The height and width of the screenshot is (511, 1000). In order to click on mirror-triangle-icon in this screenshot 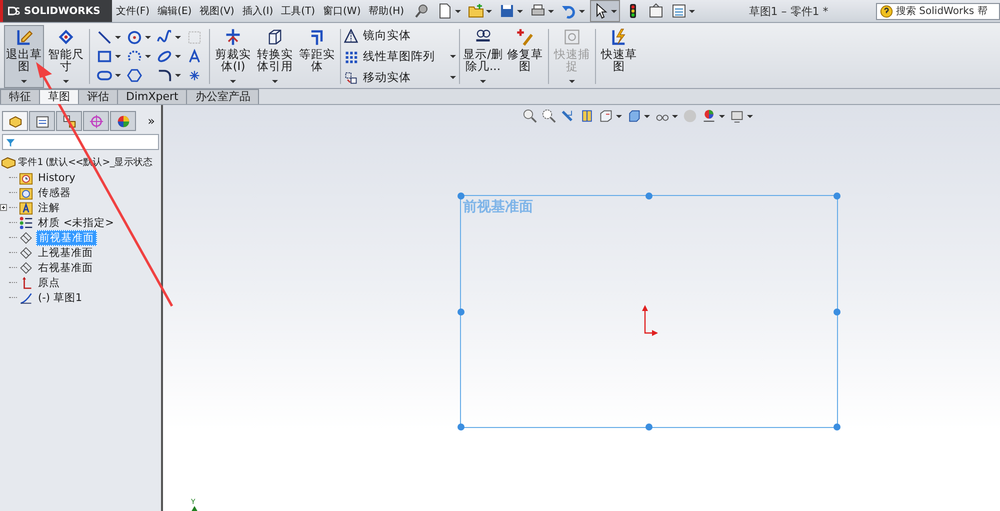, I will do `click(351, 35)`.